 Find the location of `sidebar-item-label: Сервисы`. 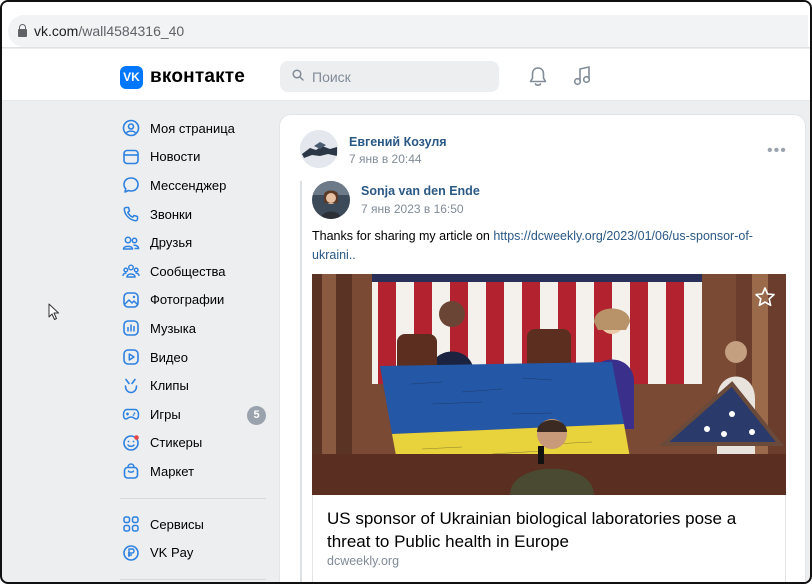

sidebar-item-label: Сервисы is located at coordinates (177, 524).